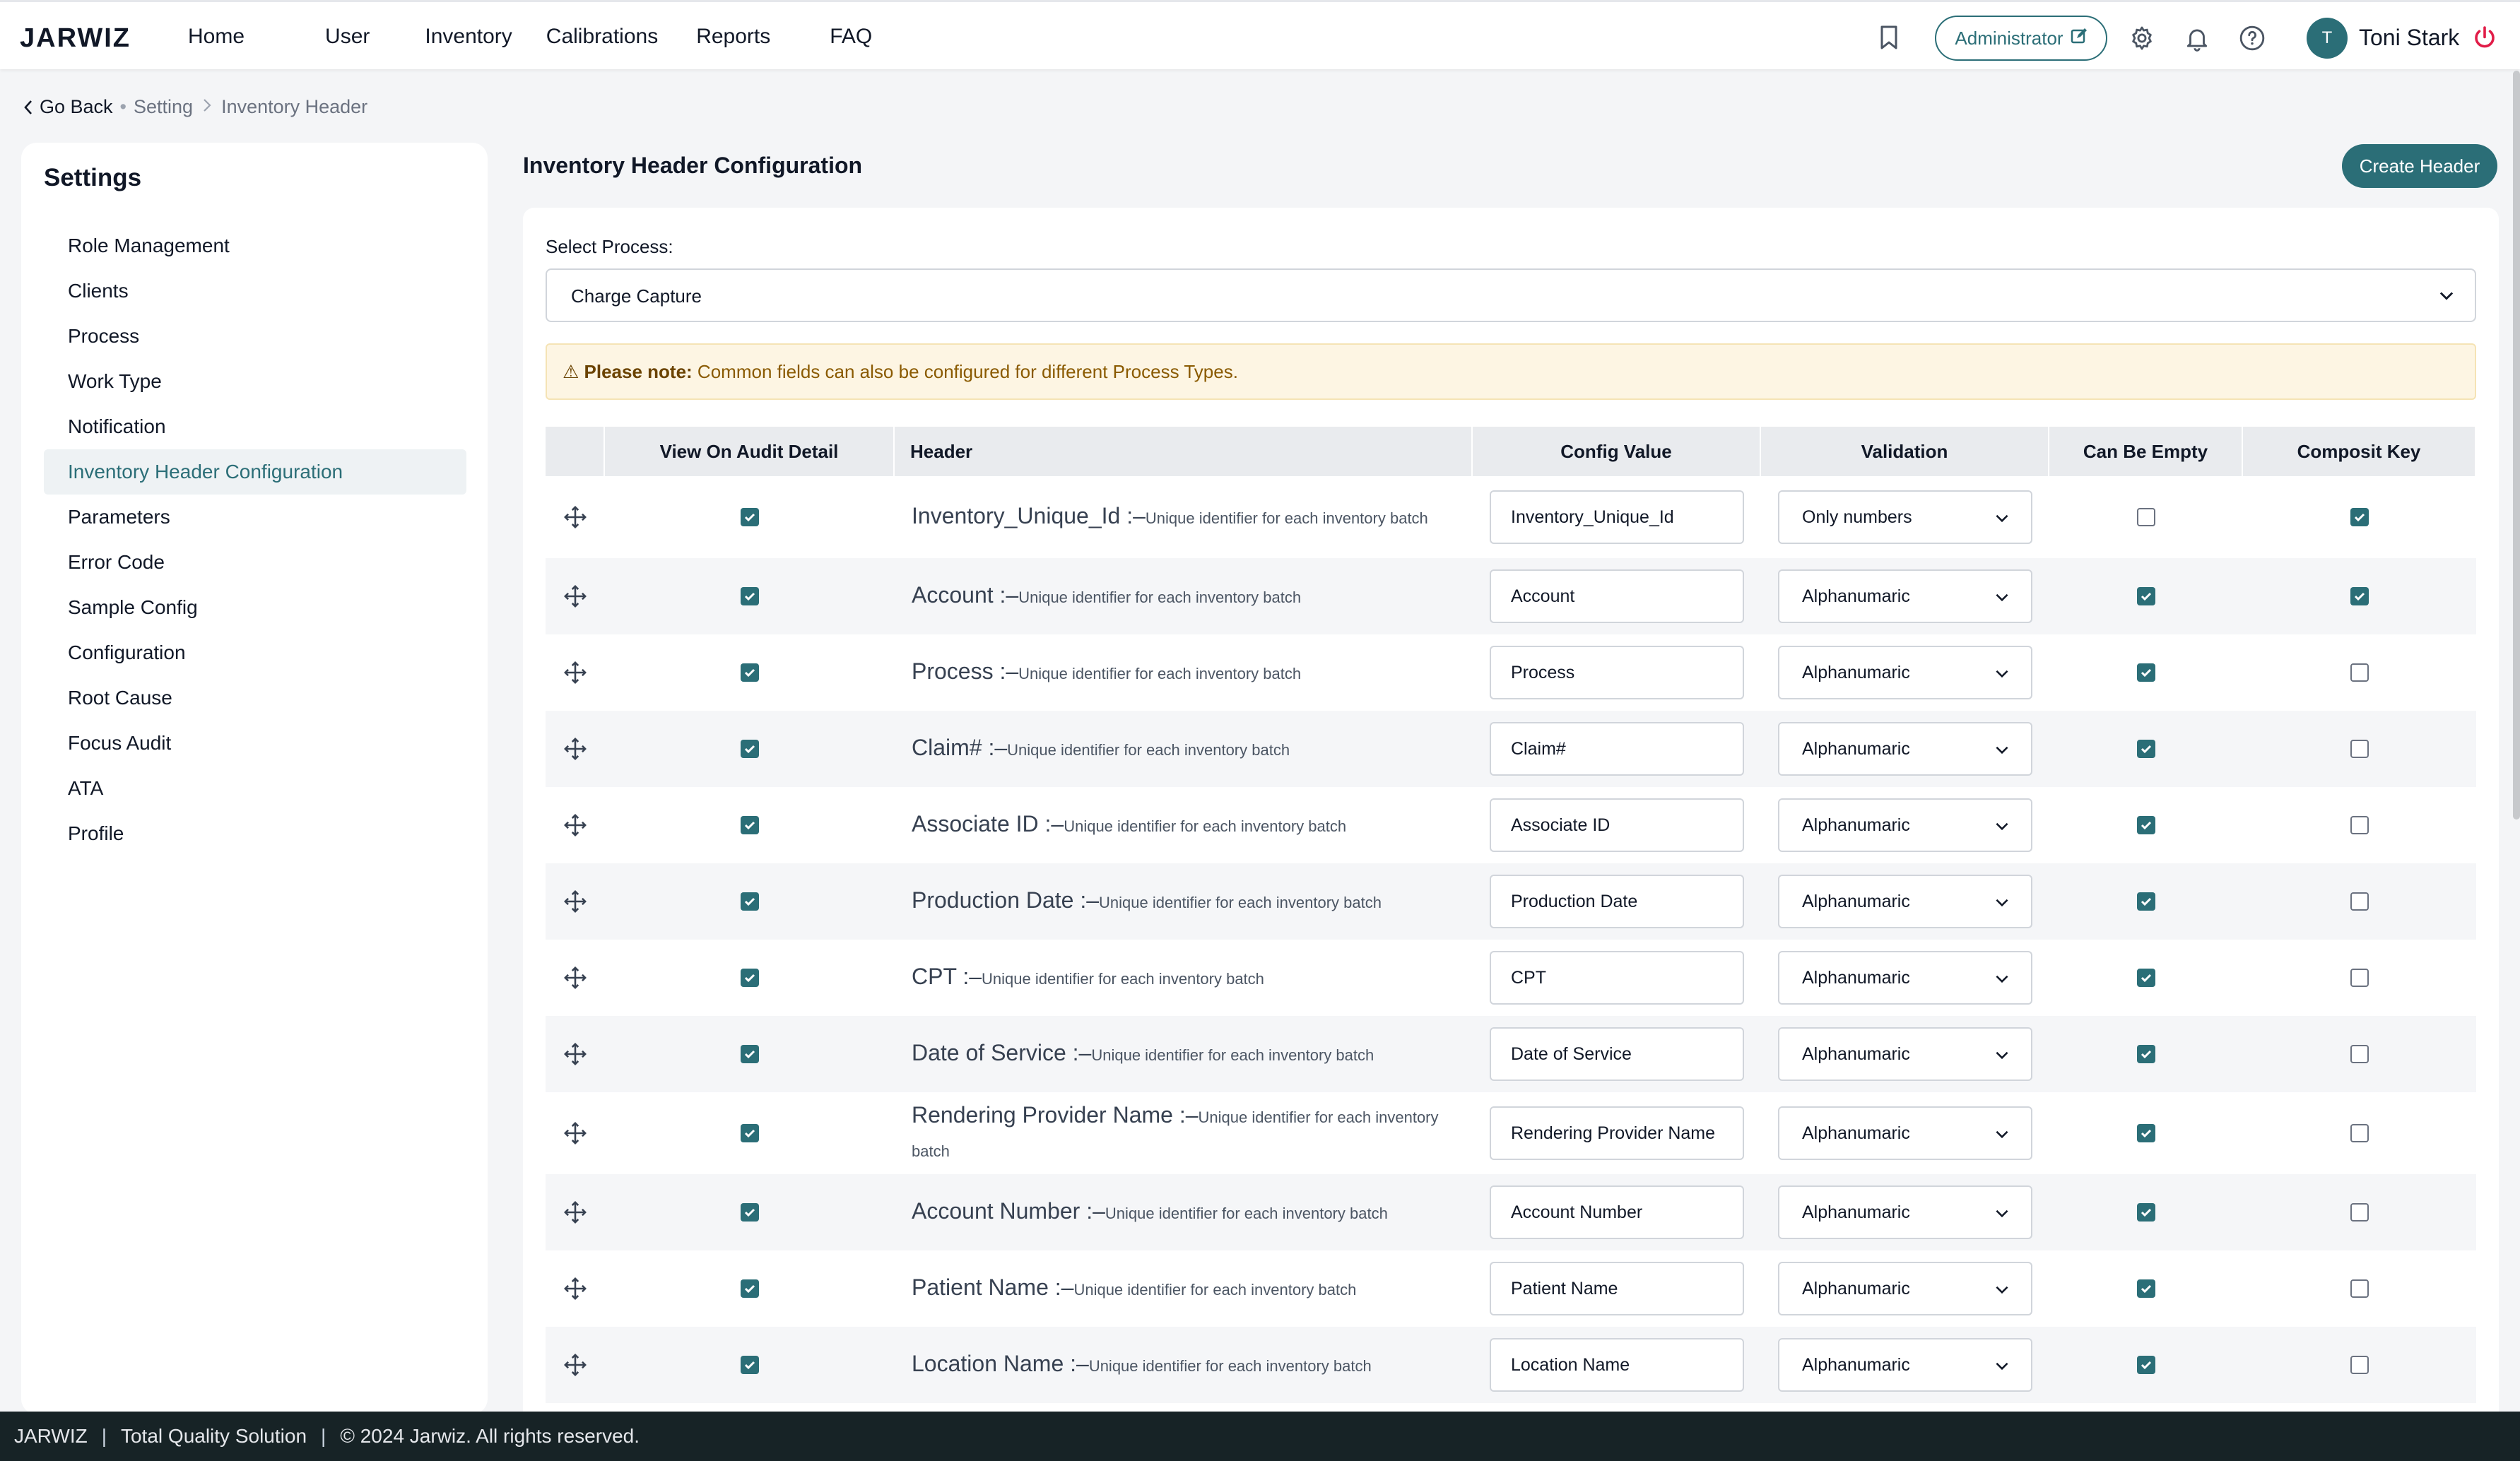  I want to click on sidebar-item-role-management: Role Management, so click(255, 245).